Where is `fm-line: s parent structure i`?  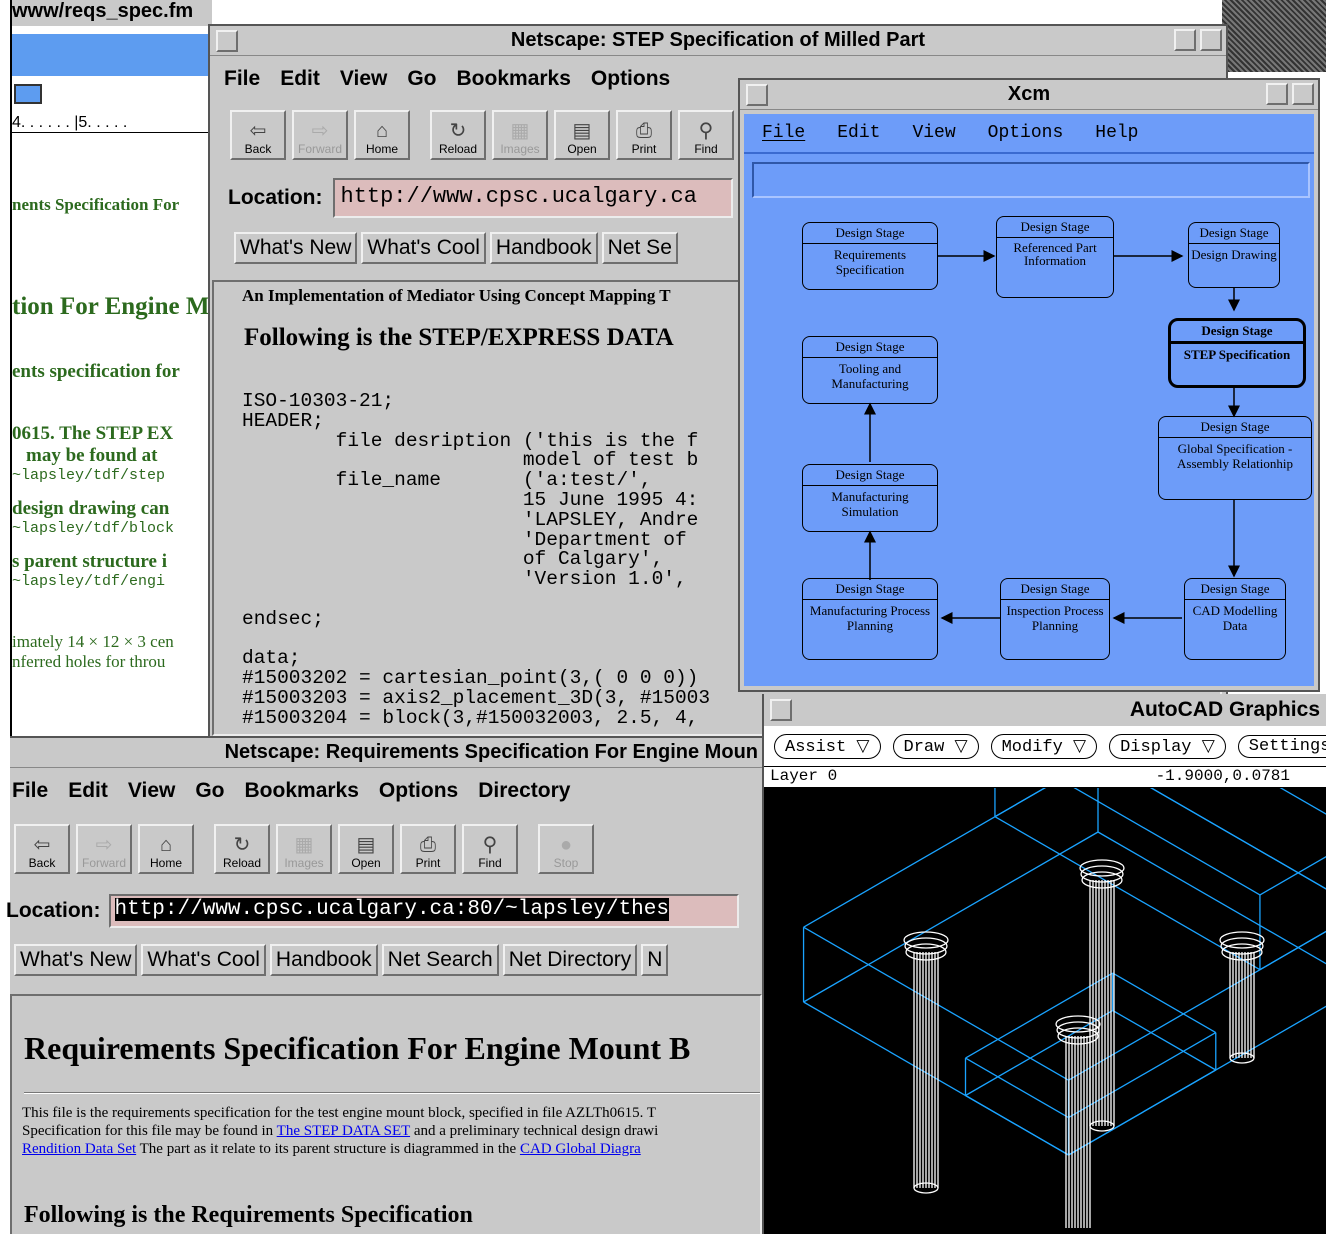 fm-line: s parent structure i is located at coordinates (89, 561).